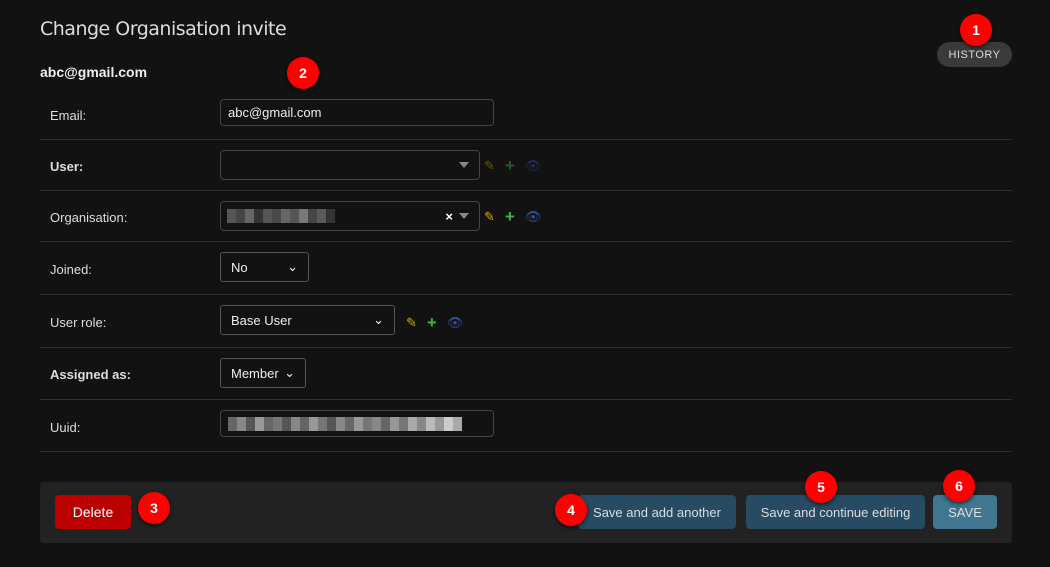  I want to click on email-input: abc@gmail.com, so click(357, 112).